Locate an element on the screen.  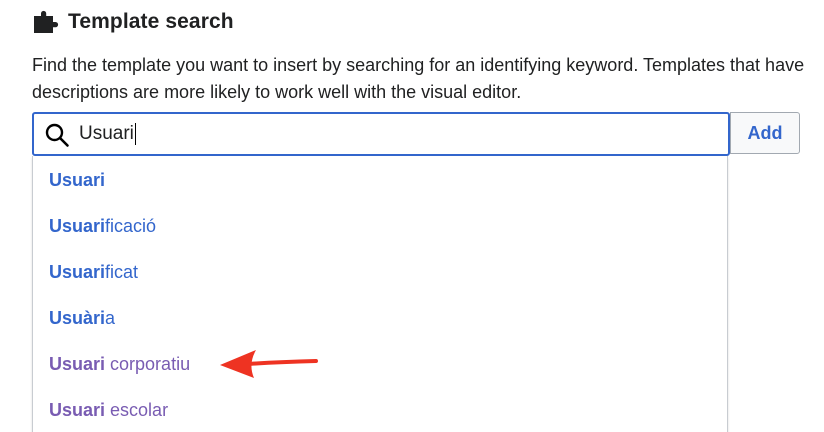
suggestion-rest: a is located at coordinates (110, 318).